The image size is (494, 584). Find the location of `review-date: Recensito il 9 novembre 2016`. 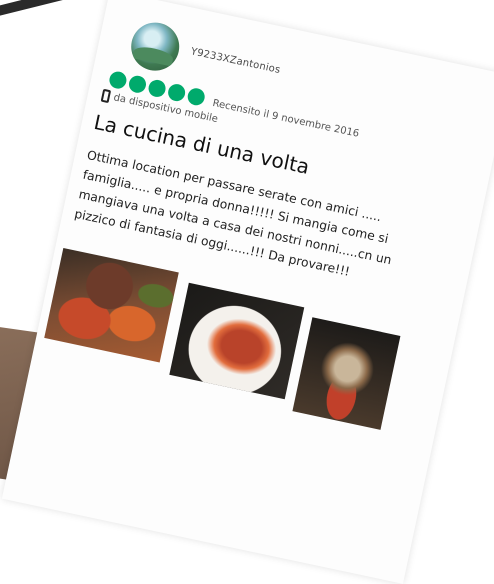

review-date: Recensito il 9 novembre 2016 is located at coordinates (285, 118).